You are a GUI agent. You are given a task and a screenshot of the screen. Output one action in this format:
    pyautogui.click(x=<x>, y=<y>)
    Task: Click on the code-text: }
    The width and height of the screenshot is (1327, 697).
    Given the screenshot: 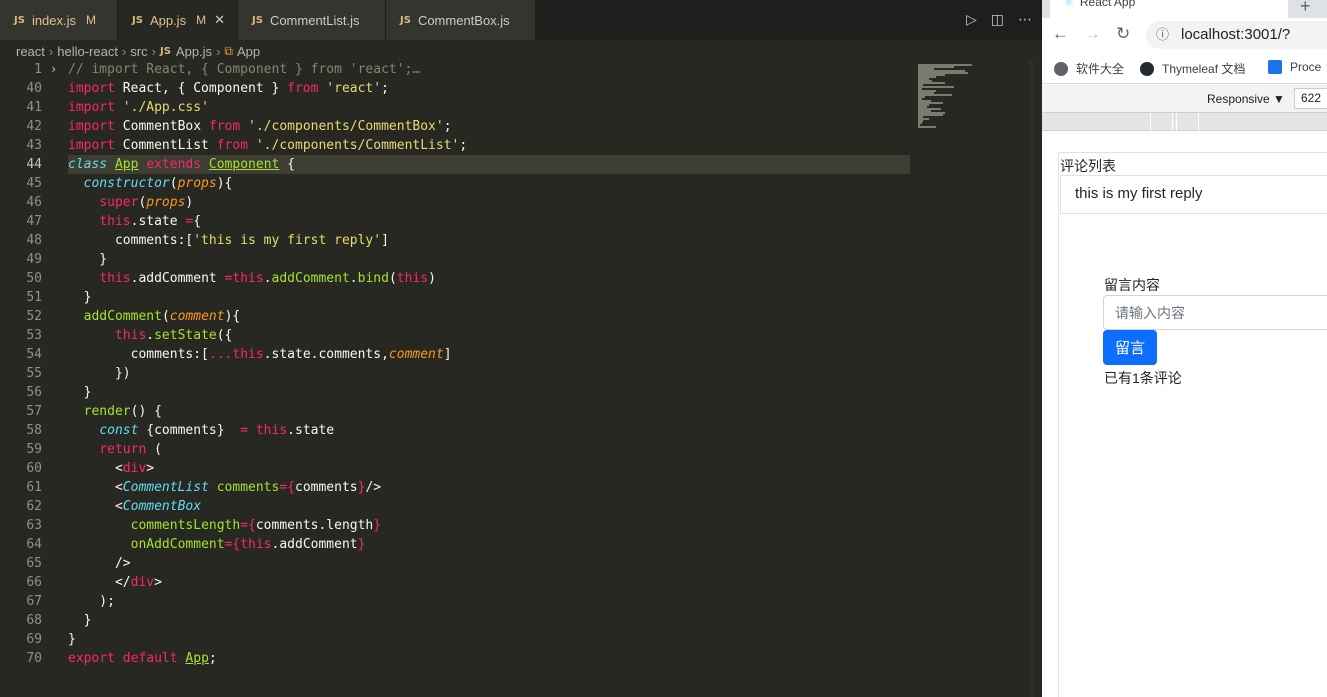 What is the action you would take?
    pyautogui.click(x=80, y=392)
    